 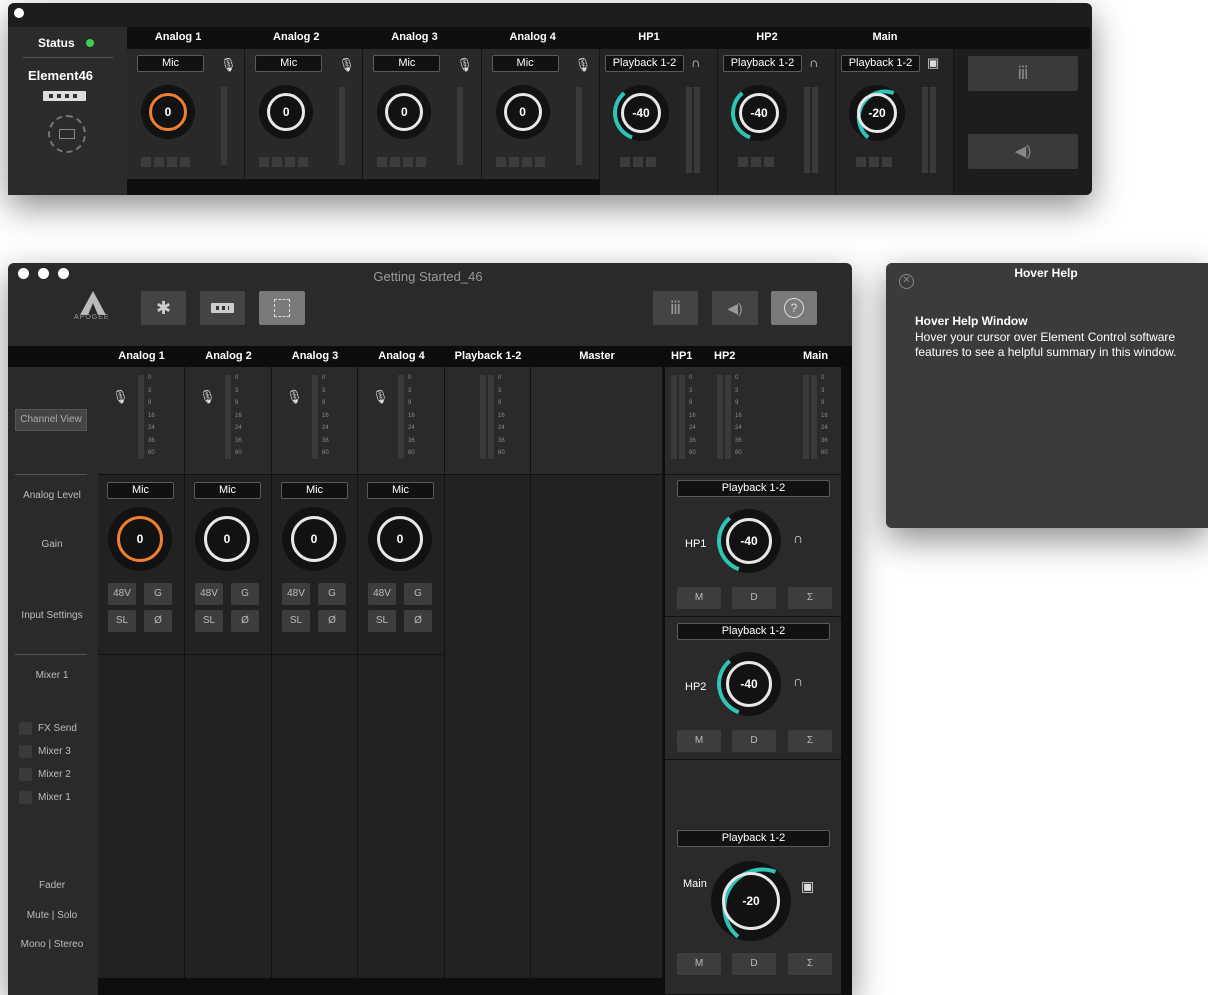 I want to click on meter-tick: 16, so click(x=411, y=415).